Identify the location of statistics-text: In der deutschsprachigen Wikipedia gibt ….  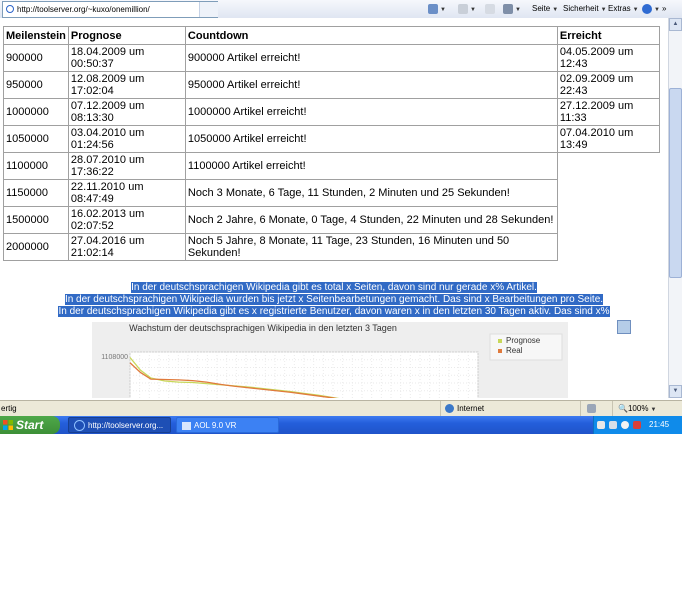
(334, 300).